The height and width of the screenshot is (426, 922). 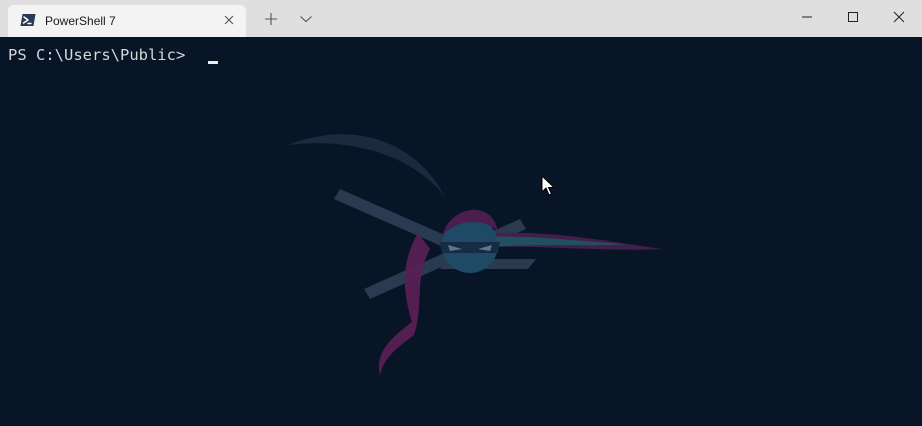 I want to click on text-cursor, so click(x=213, y=62).